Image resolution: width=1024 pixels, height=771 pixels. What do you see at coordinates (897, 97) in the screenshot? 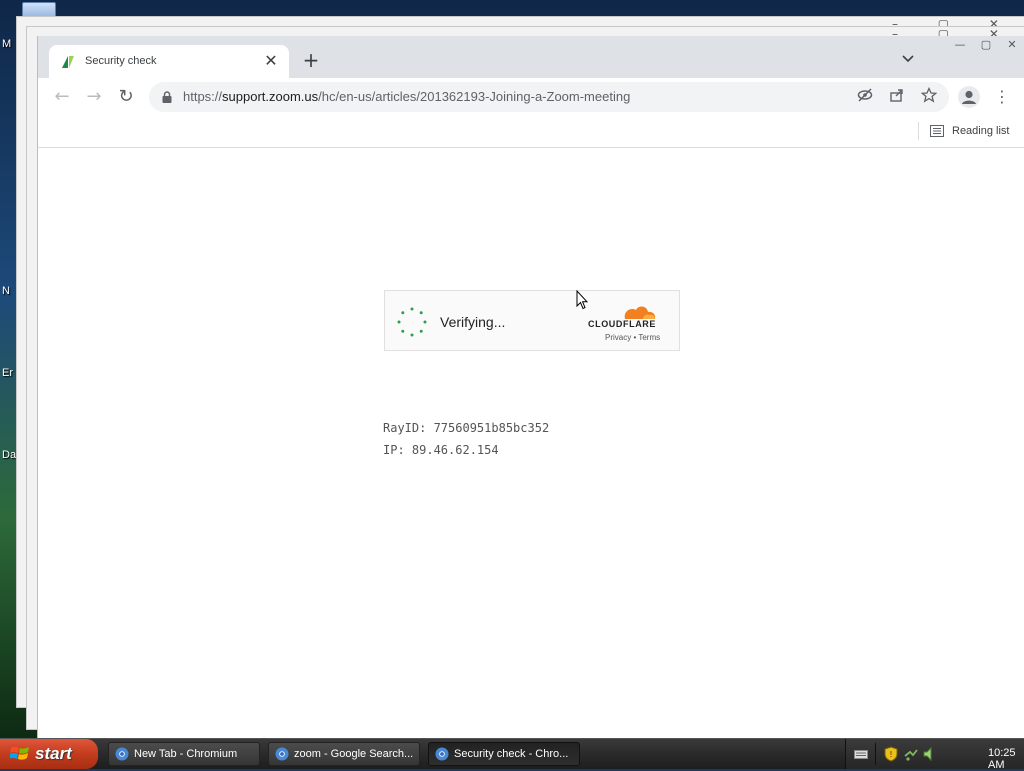
I see `share-icon` at bounding box center [897, 97].